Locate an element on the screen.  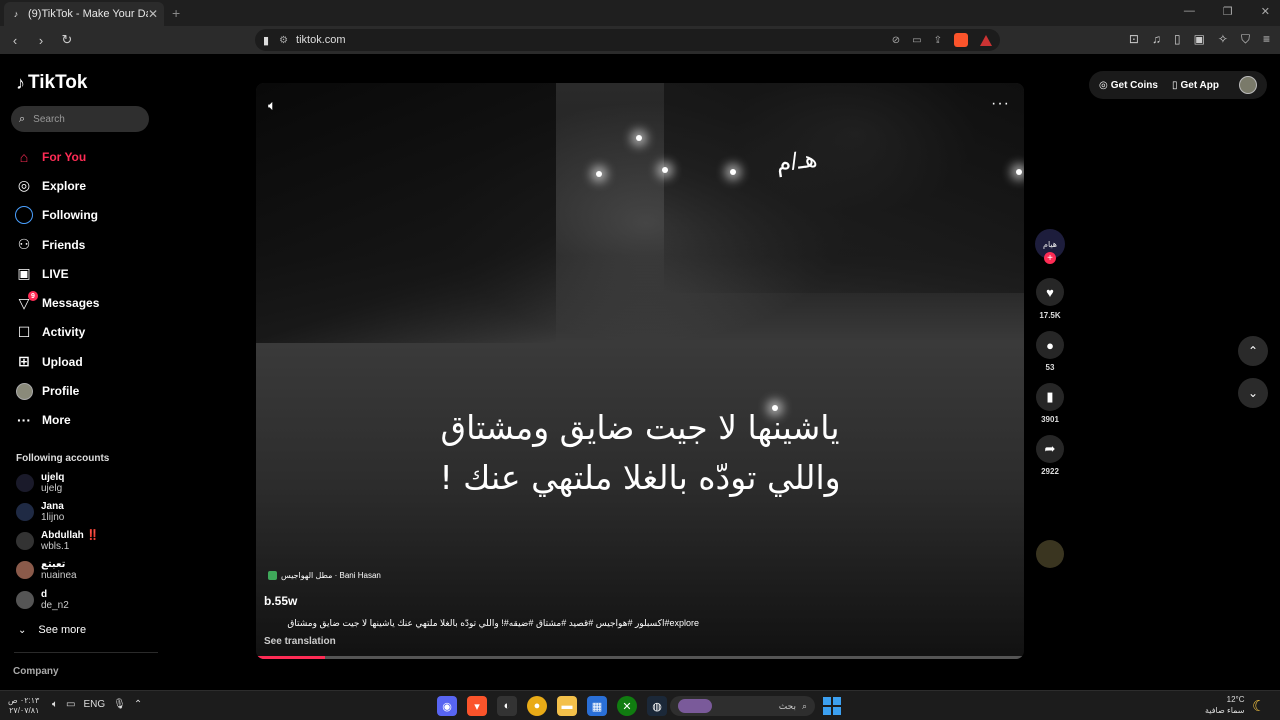
user-avatar is located at coordinates (1248, 85).